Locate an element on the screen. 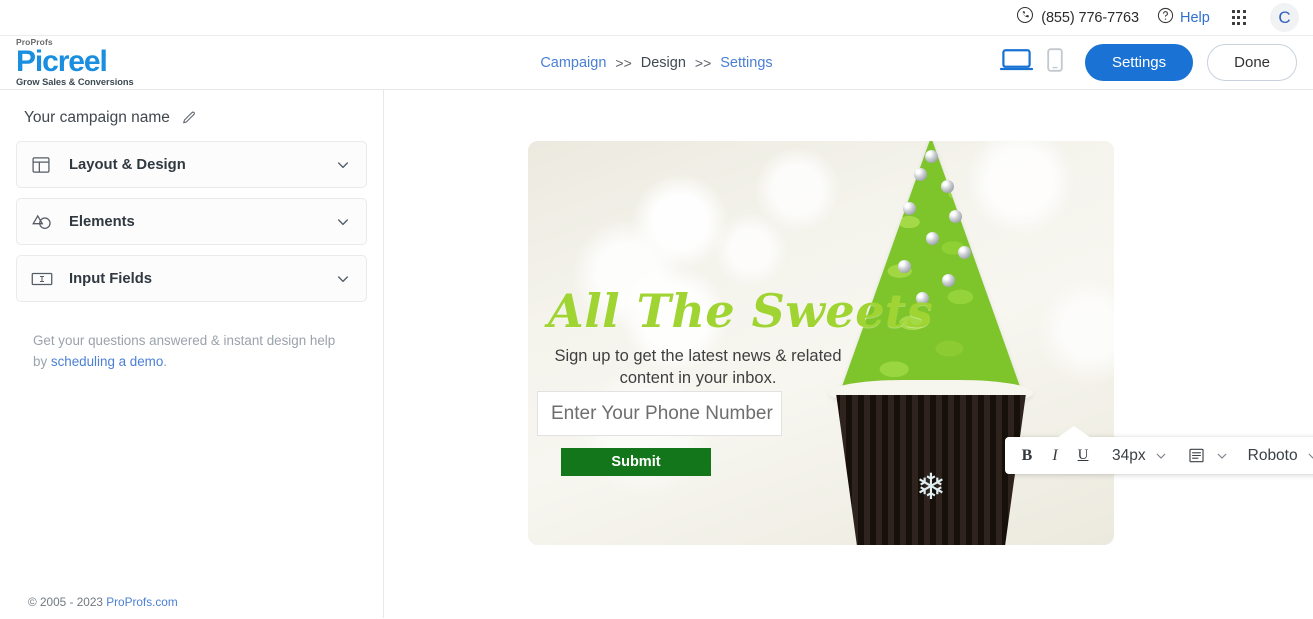  sidebar-item-elements: Elements is located at coordinates (191, 221).